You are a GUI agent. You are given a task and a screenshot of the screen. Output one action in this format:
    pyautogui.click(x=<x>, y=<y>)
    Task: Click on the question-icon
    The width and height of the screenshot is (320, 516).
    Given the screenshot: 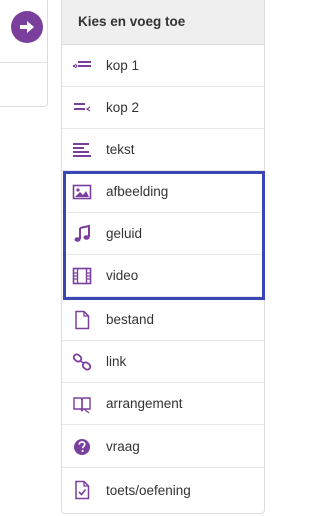 What is the action you would take?
    pyautogui.click(x=82, y=447)
    